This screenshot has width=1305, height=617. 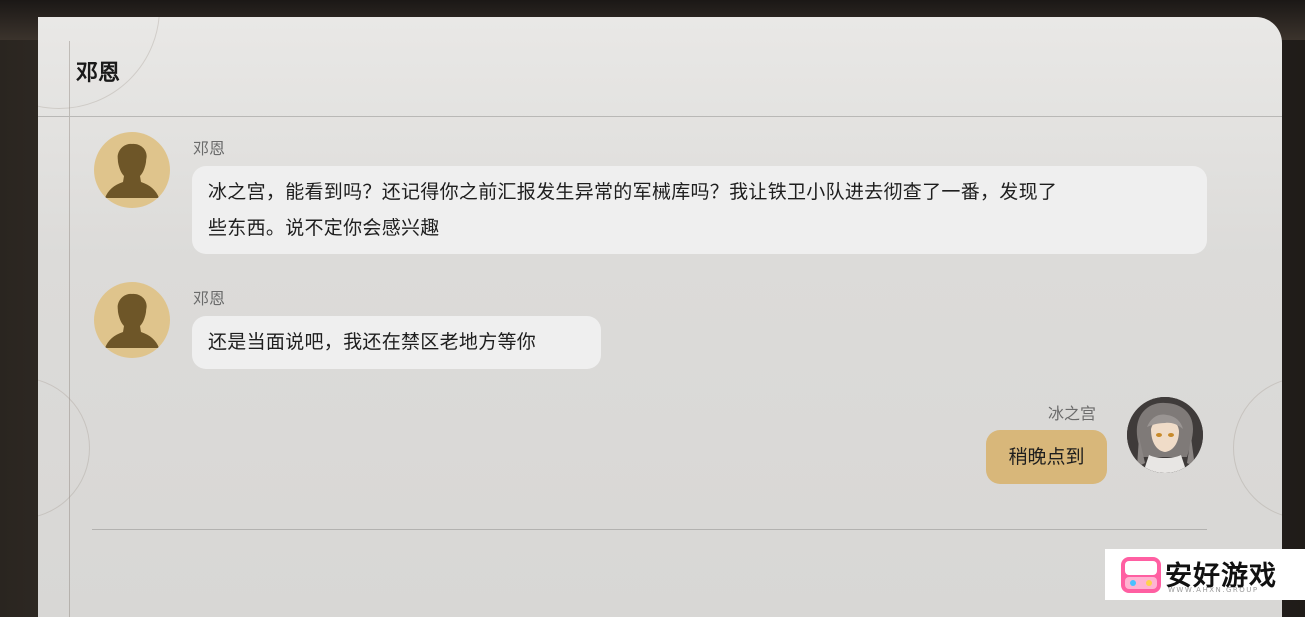 What do you see at coordinates (1046, 457) in the screenshot?
I see `message-bubble-self: 稍晚点到` at bounding box center [1046, 457].